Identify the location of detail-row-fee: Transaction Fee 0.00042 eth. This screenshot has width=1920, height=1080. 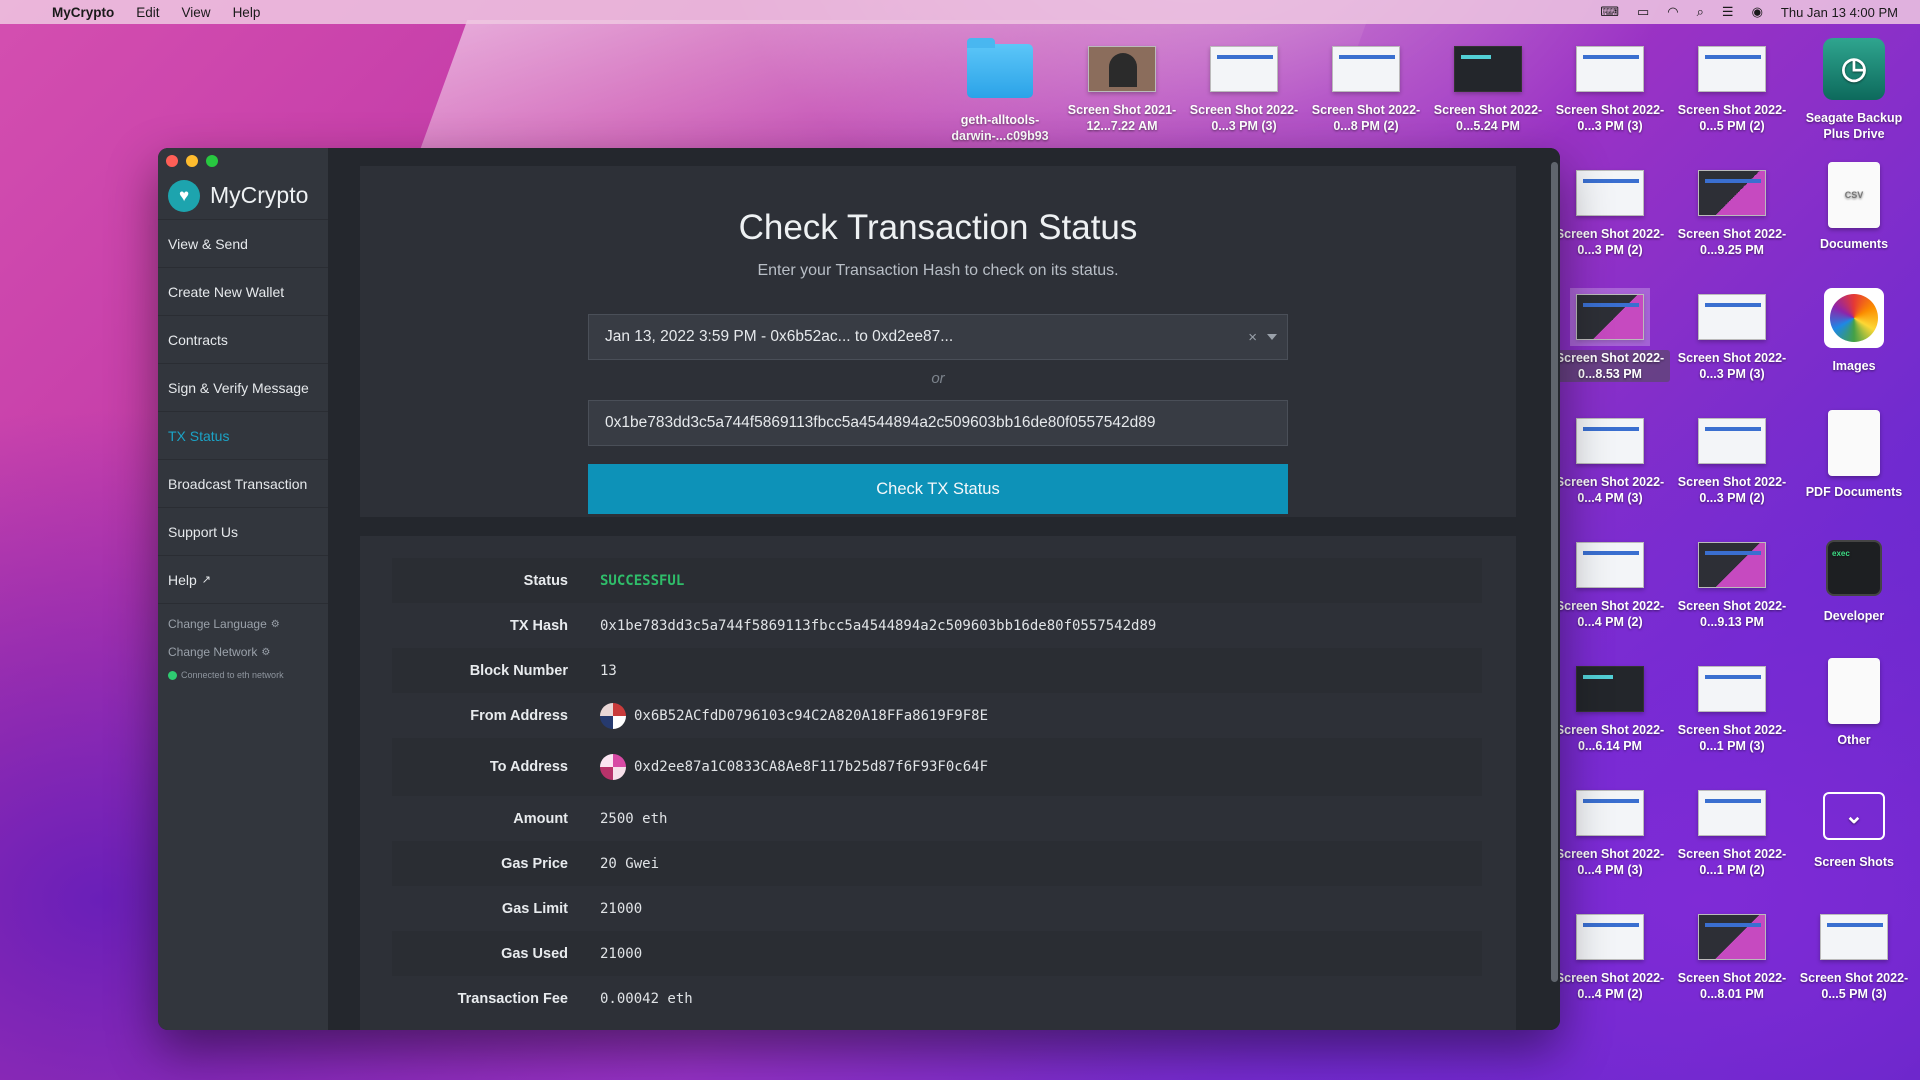
(575, 998).